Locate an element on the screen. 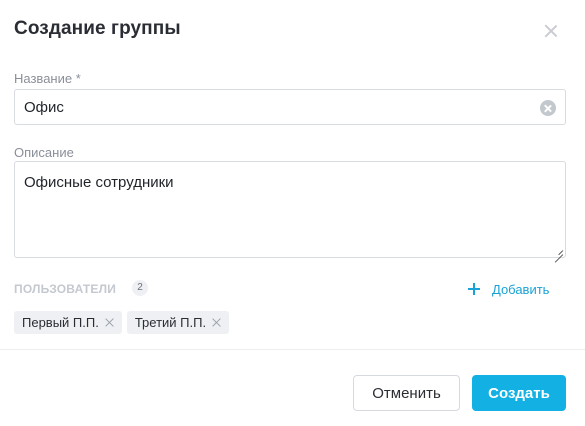 This screenshot has height=426, width=585. name-field-label: Название * is located at coordinates (47, 78).